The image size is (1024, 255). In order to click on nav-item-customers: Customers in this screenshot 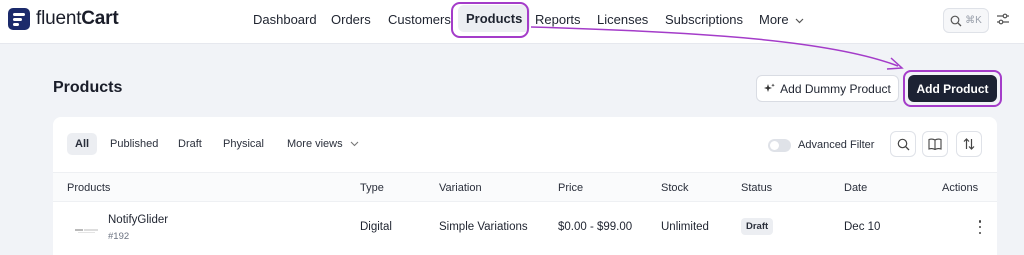, I will do `click(419, 19)`.